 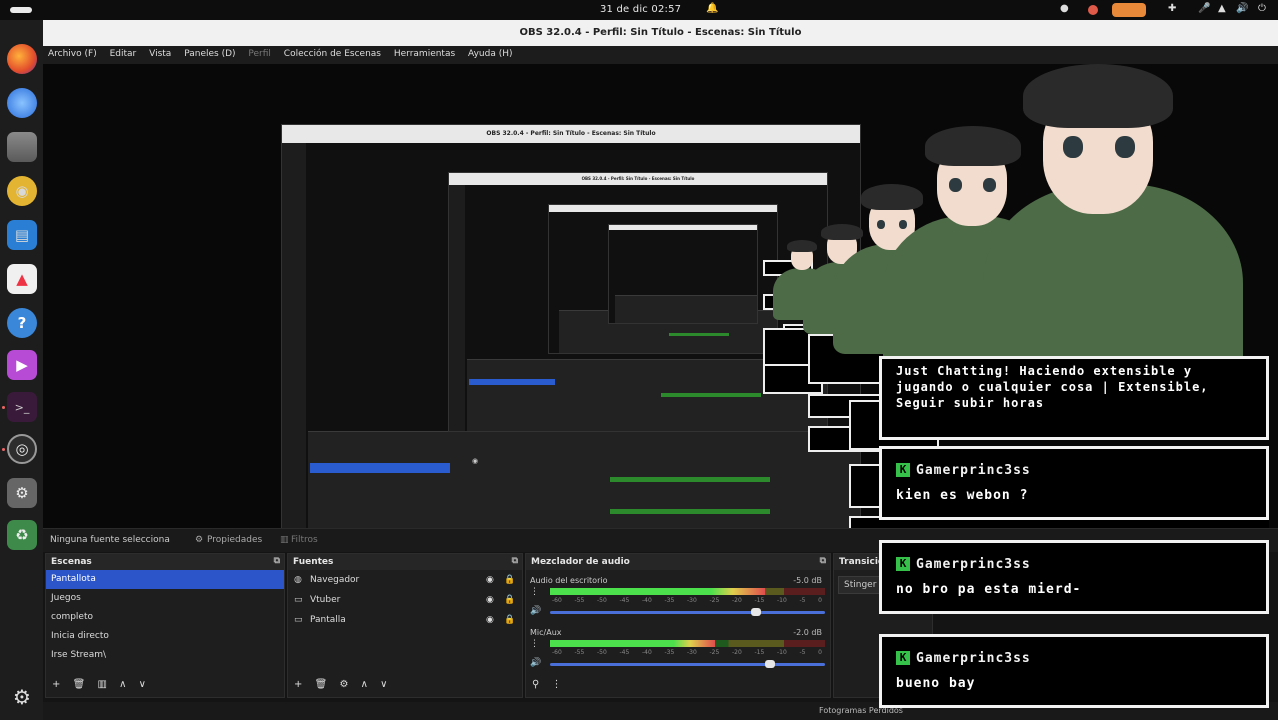 I want to click on pin-icon: ✚, so click(x=1172, y=8).